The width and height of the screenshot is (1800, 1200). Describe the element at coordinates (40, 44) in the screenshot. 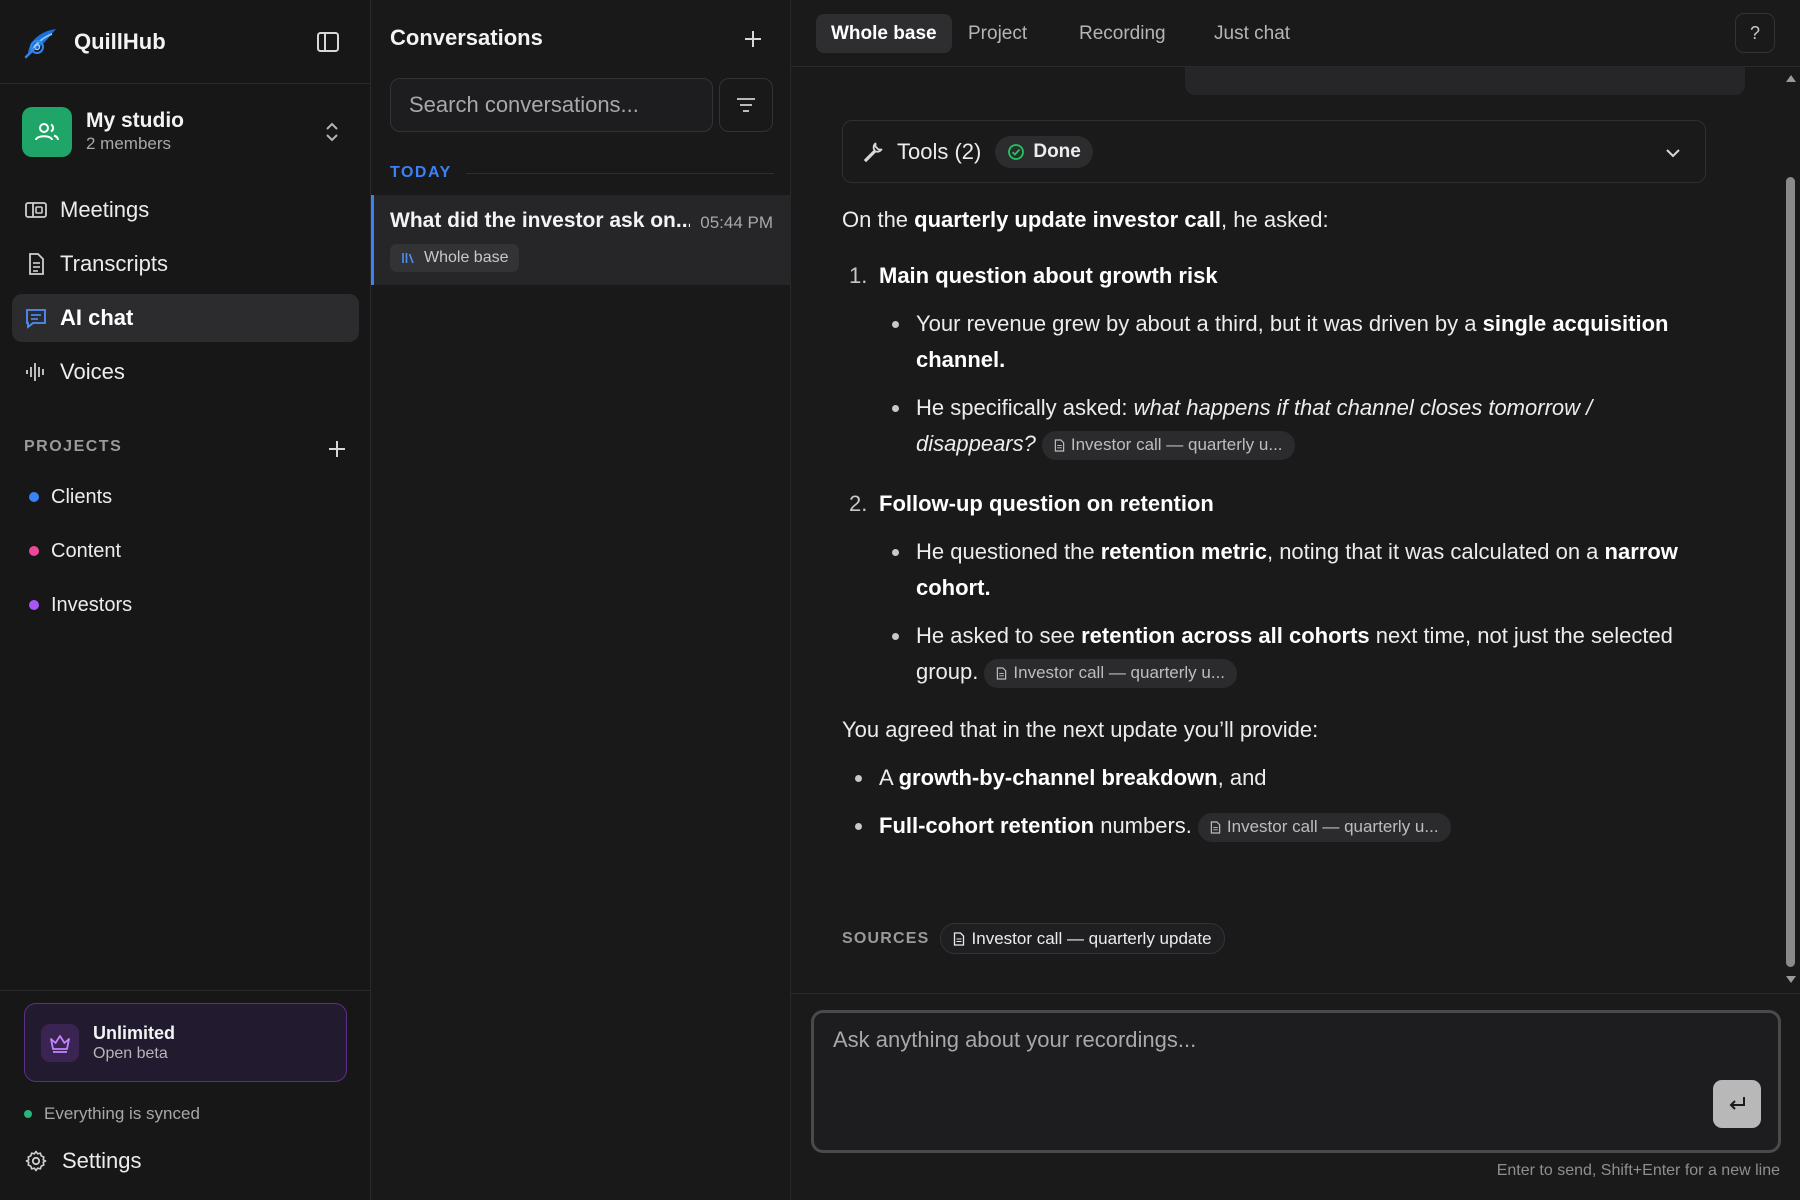

I see `quillhub-logo-icon` at that location.